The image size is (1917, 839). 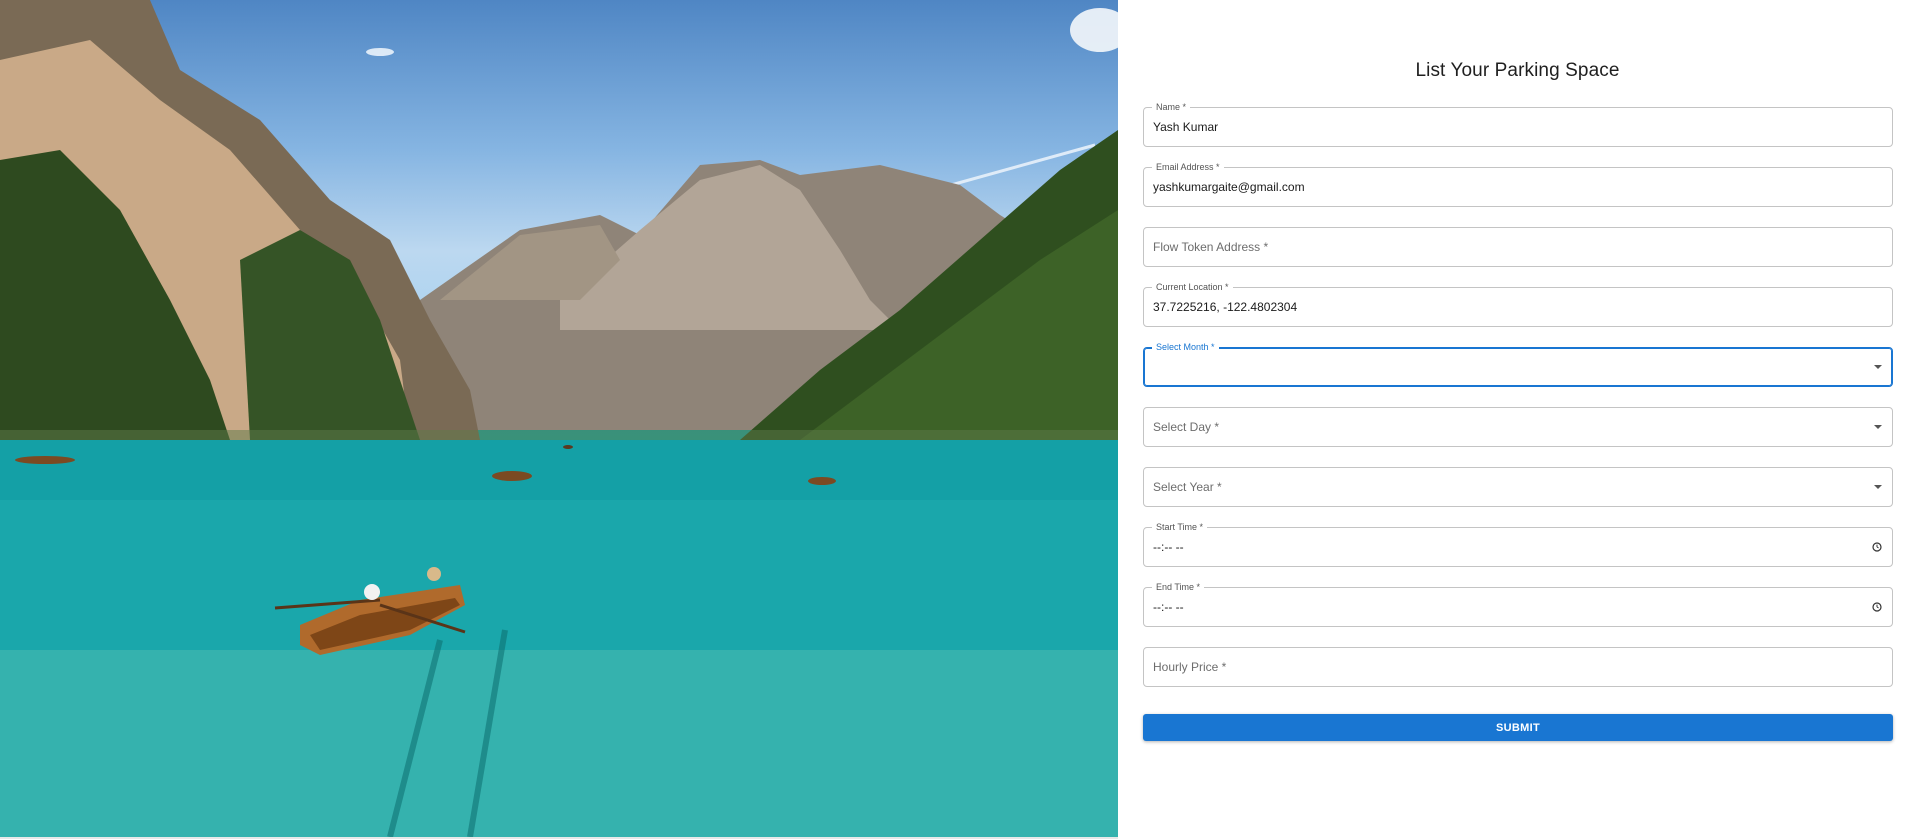 I want to click on submit-button: SUBMIT, so click(x=1518, y=727).